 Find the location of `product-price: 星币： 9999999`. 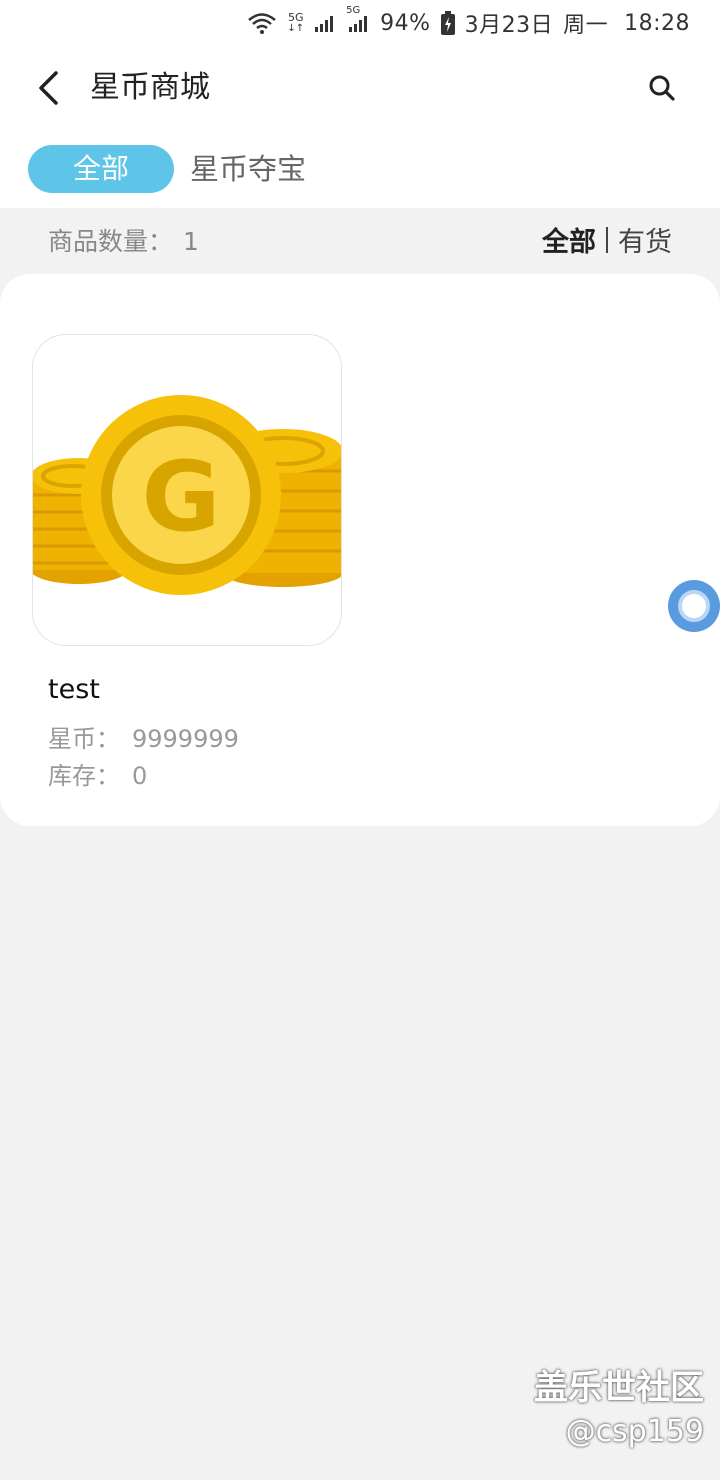

product-price: 星币： 9999999 is located at coordinates (143, 736).